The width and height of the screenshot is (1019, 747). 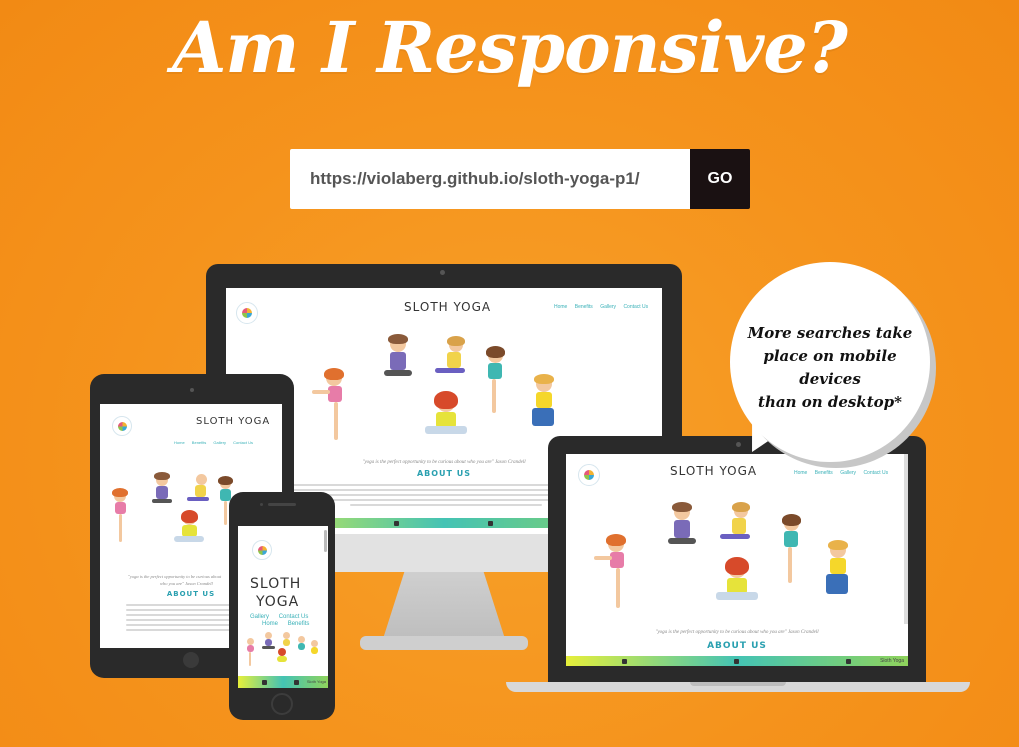 I want to click on site-quote-2: who you are" Jason Crandell, so click(x=186, y=583).